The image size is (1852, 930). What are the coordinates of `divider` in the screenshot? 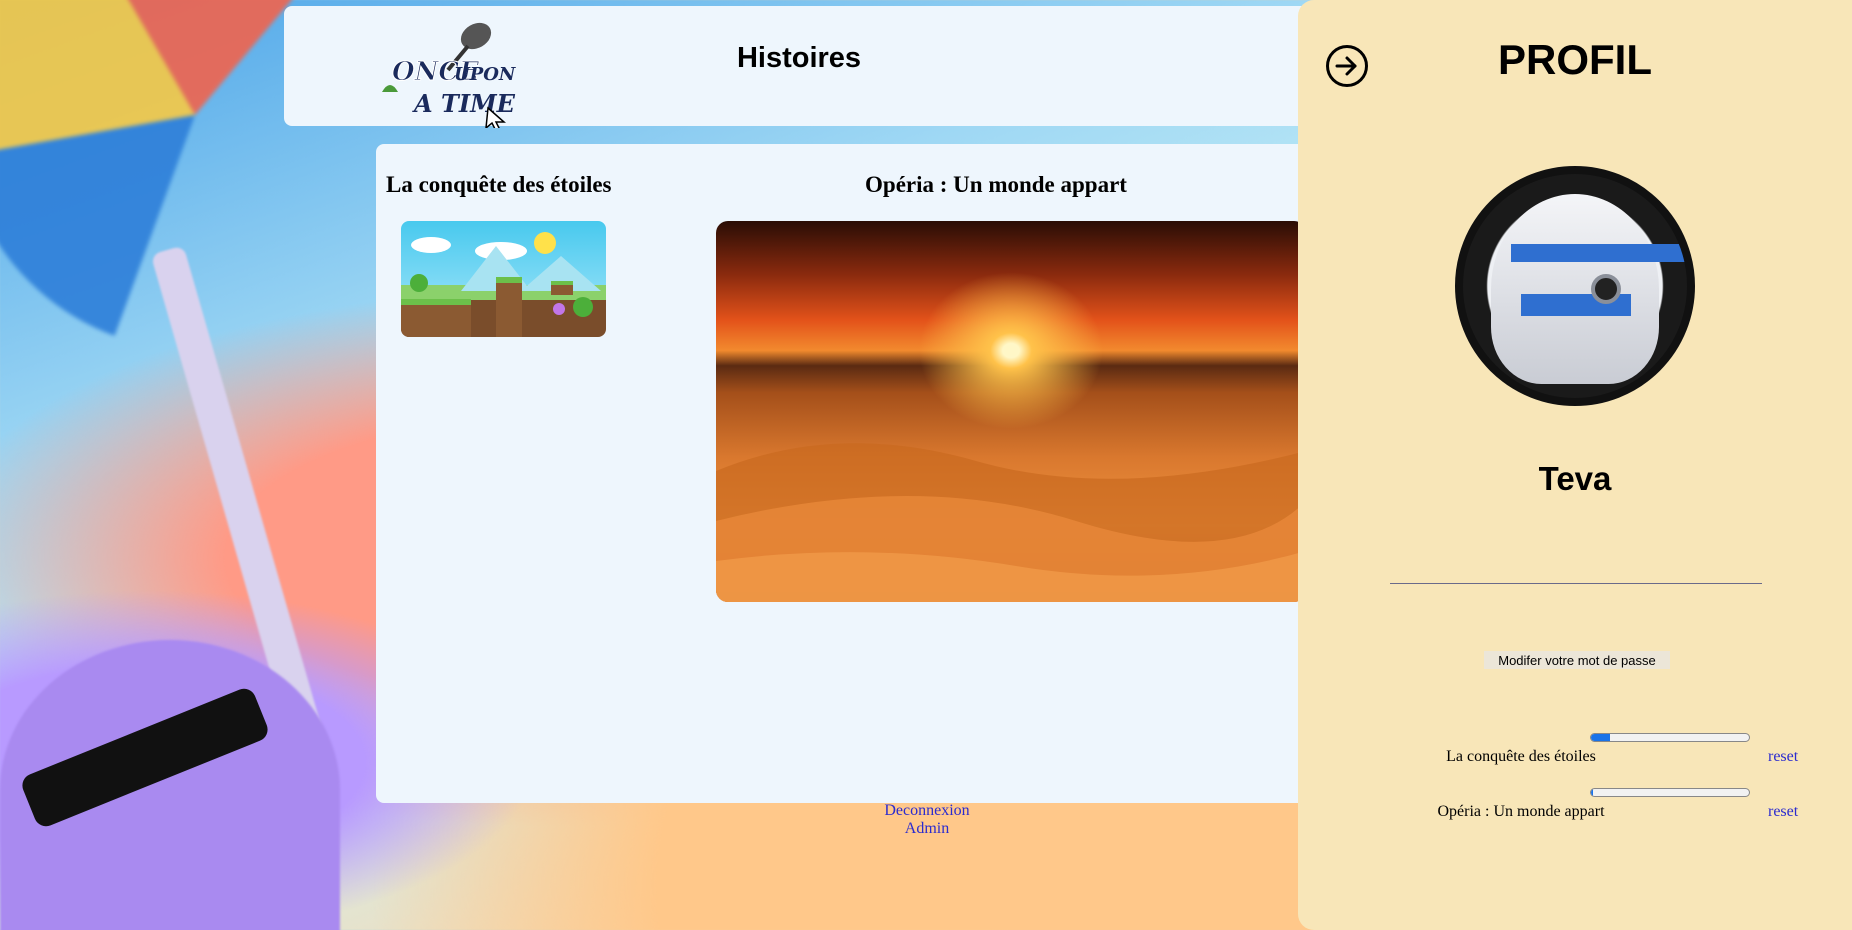 It's located at (1576, 583).